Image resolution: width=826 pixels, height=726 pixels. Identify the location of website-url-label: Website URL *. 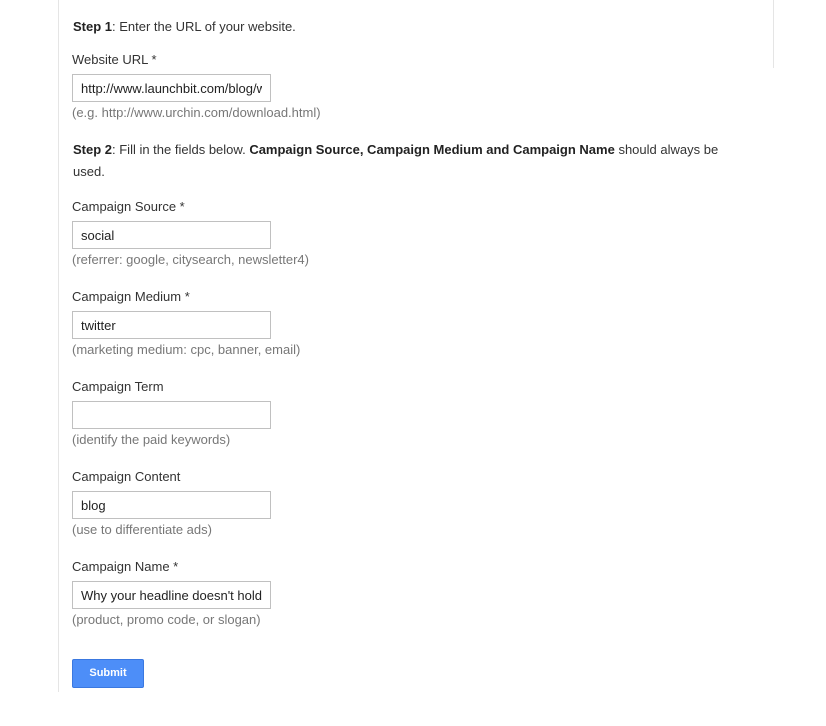
(114, 59).